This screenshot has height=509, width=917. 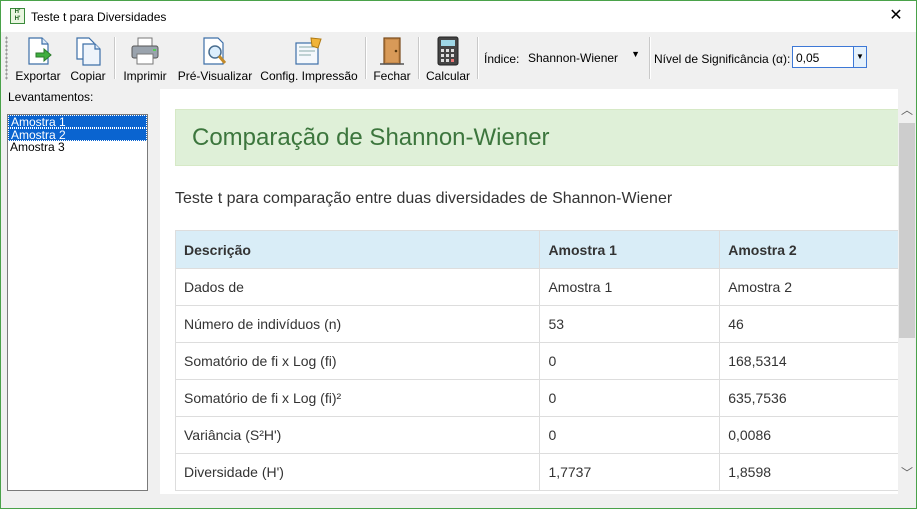 What do you see at coordinates (392, 76) in the screenshot?
I see `close-report-label: Fechar` at bounding box center [392, 76].